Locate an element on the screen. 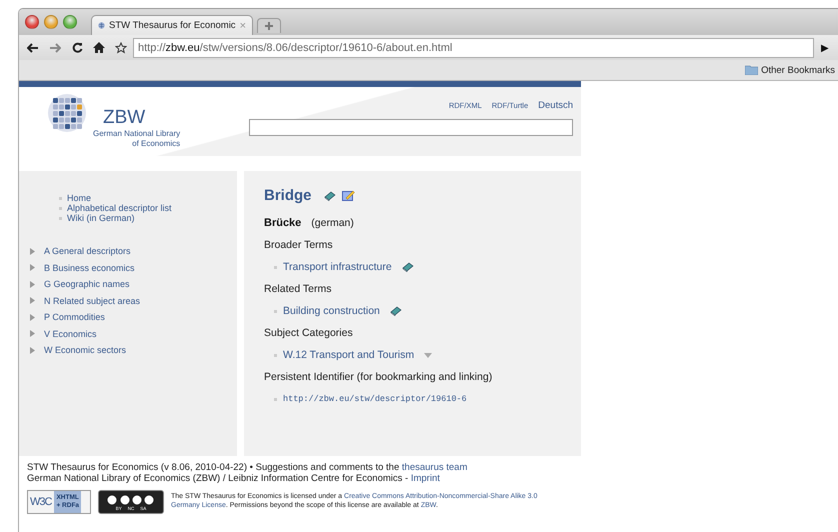 The image size is (838, 532). folder-icon is located at coordinates (751, 70).